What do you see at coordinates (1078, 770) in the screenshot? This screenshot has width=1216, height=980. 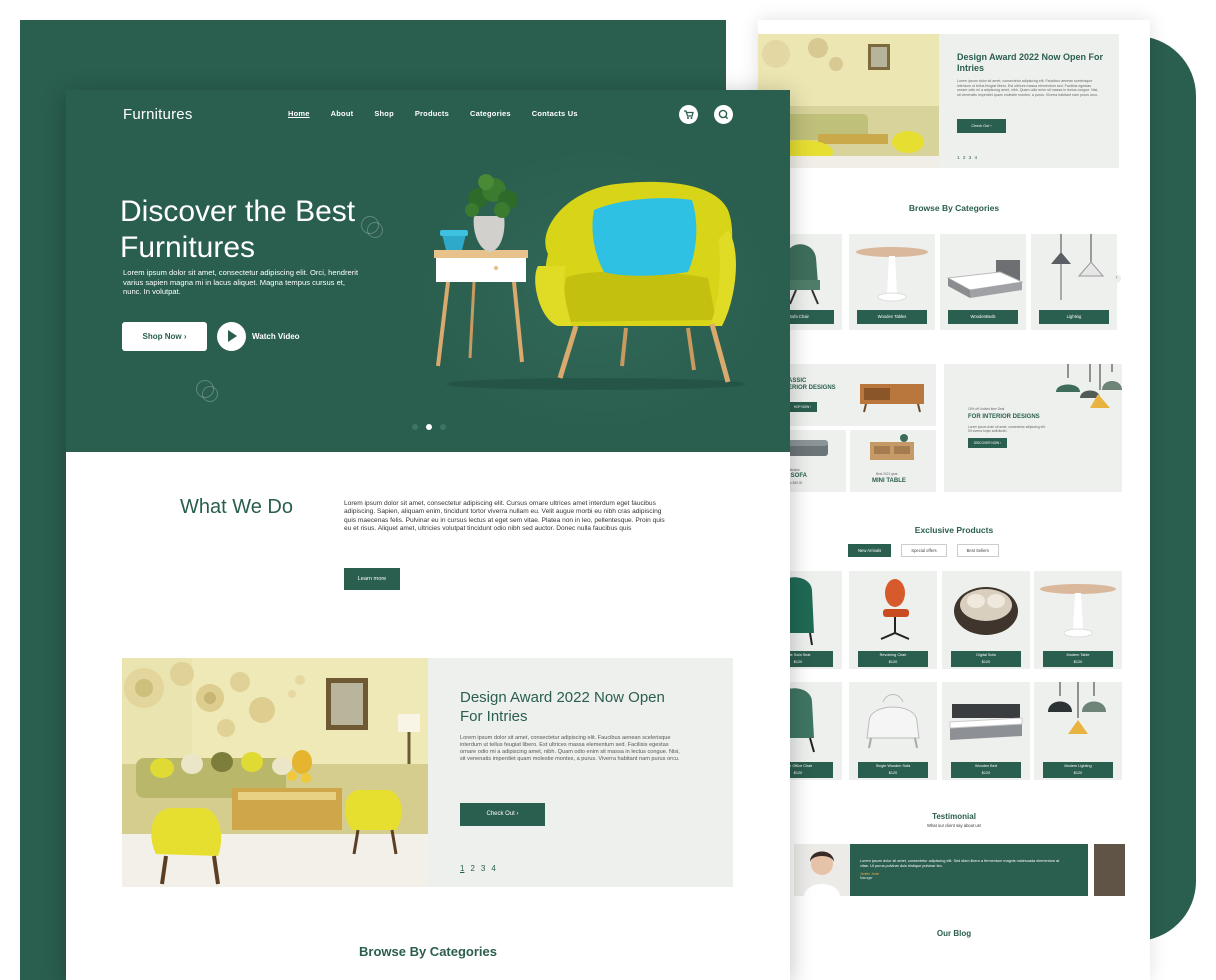 I see `rp-product-label: Modern Lighting $120` at bounding box center [1078, 770].